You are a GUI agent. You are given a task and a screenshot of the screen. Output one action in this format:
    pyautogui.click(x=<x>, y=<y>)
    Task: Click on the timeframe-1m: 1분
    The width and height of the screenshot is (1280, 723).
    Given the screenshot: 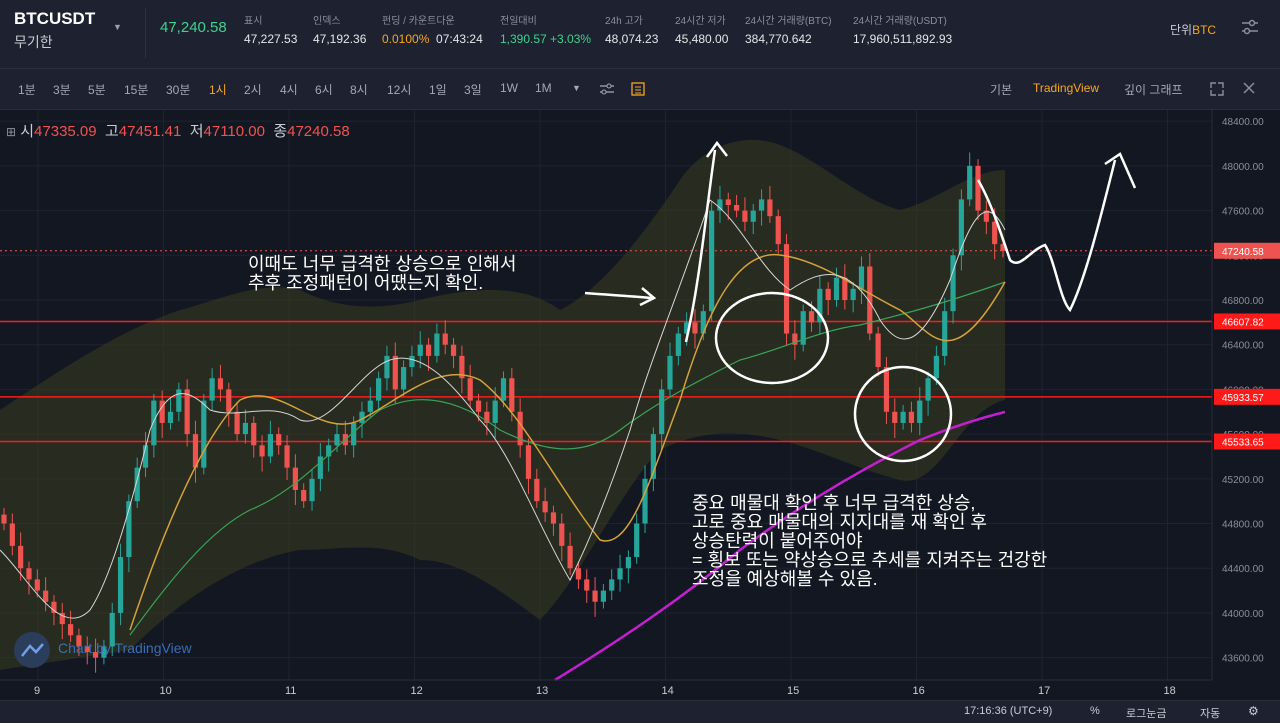 What is the action you would take?
    pyautogui.click(x=27, y=89)
    